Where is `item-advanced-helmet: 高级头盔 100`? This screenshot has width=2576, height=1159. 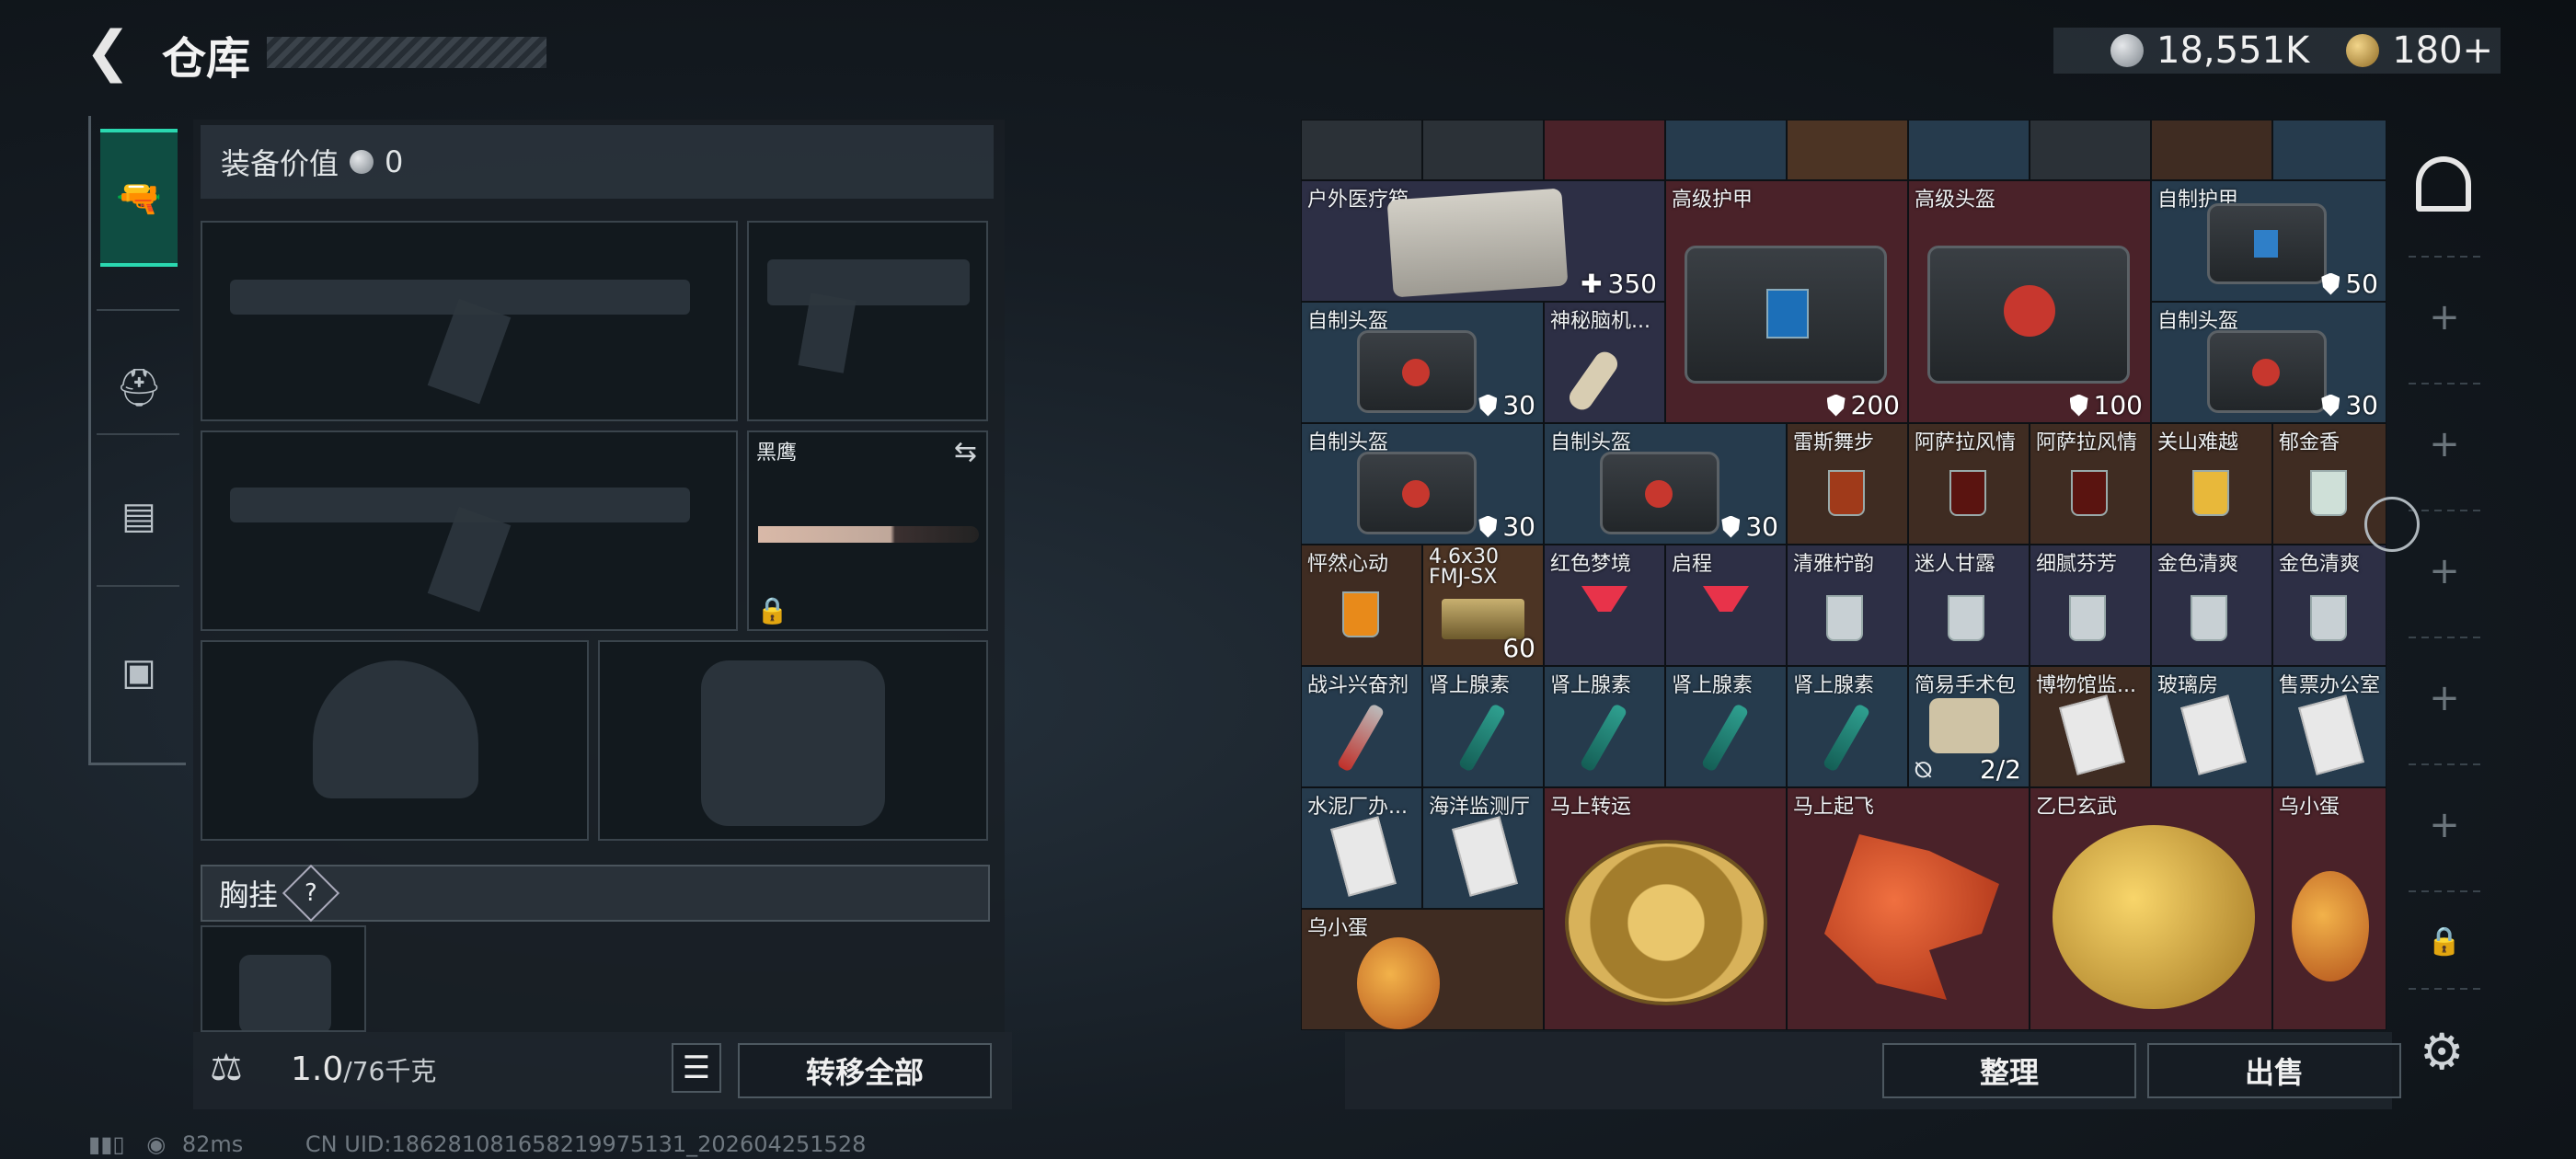
item-advanced-helmet: 高级头盔 100 is located at coordinates (2029, 301).